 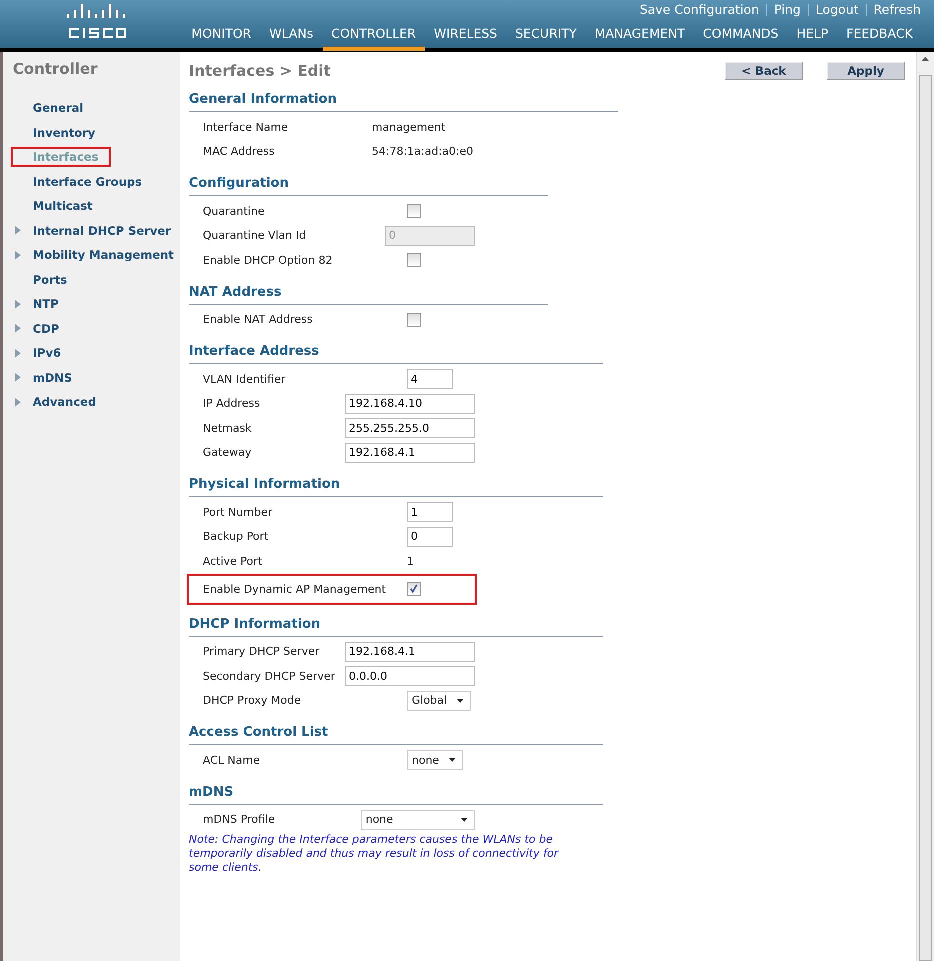 What do you see at coordinates (925, 59) in the screenshot?
I see `scroll-up-icon` at bounding box center [925, 59].